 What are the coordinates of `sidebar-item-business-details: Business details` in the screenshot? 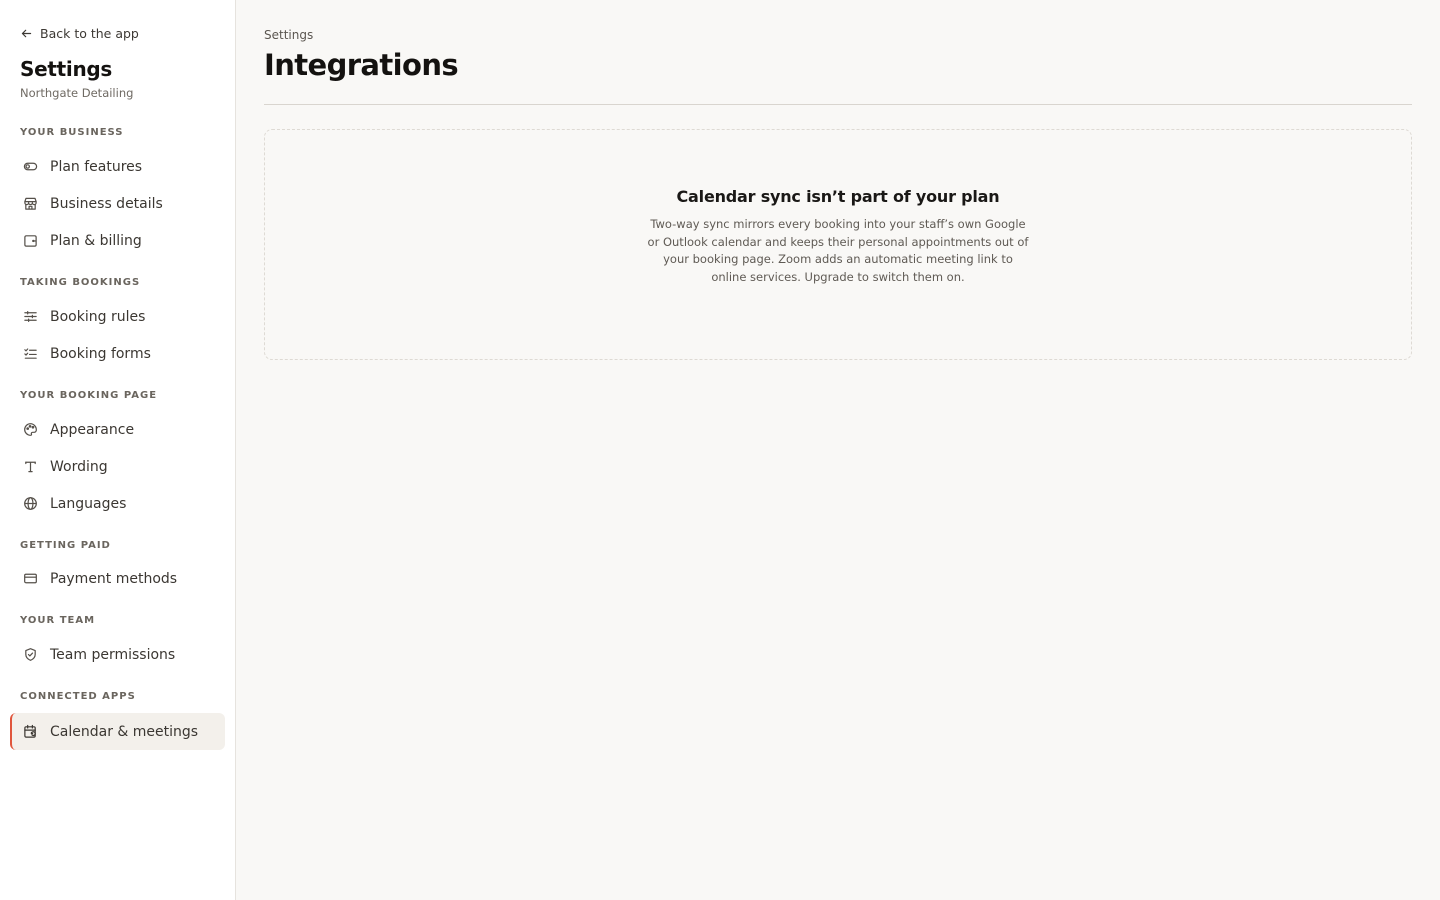 It's located at (117, 203).